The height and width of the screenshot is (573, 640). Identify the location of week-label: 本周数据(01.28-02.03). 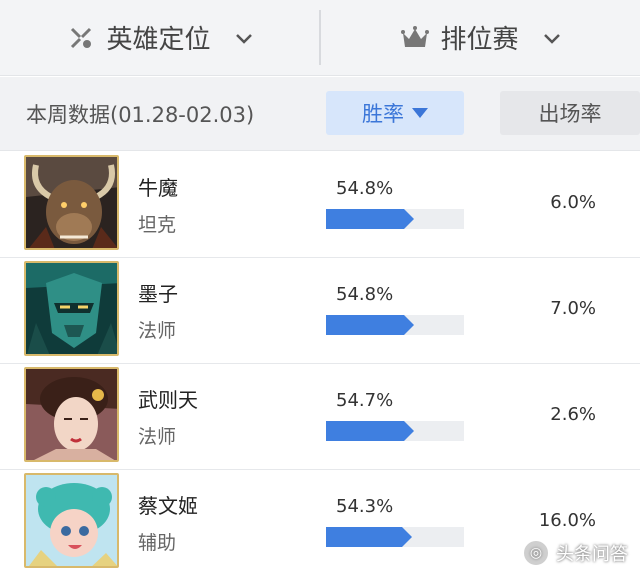
(140, 115).